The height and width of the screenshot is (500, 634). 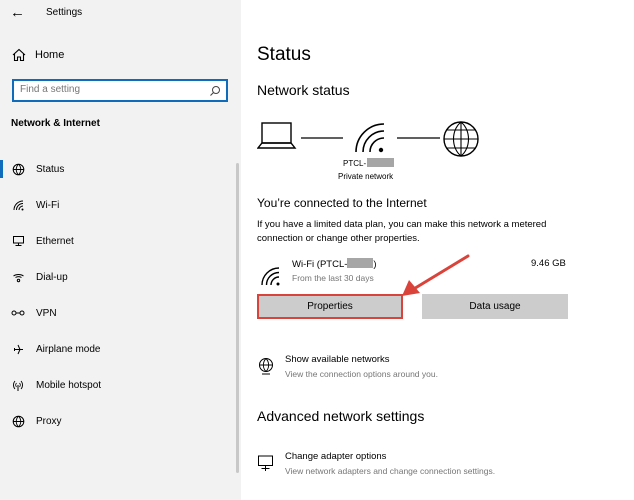 What do you see at coordinates (118, 277) in the screenshot?
I see `sidebar-item-dialup: Dial-up` at bounding box center [118, 277].